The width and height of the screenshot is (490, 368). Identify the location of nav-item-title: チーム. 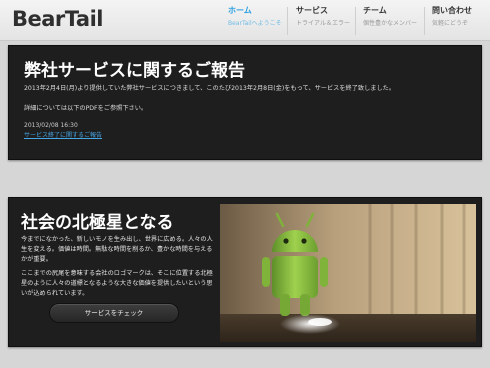
(375, 10).